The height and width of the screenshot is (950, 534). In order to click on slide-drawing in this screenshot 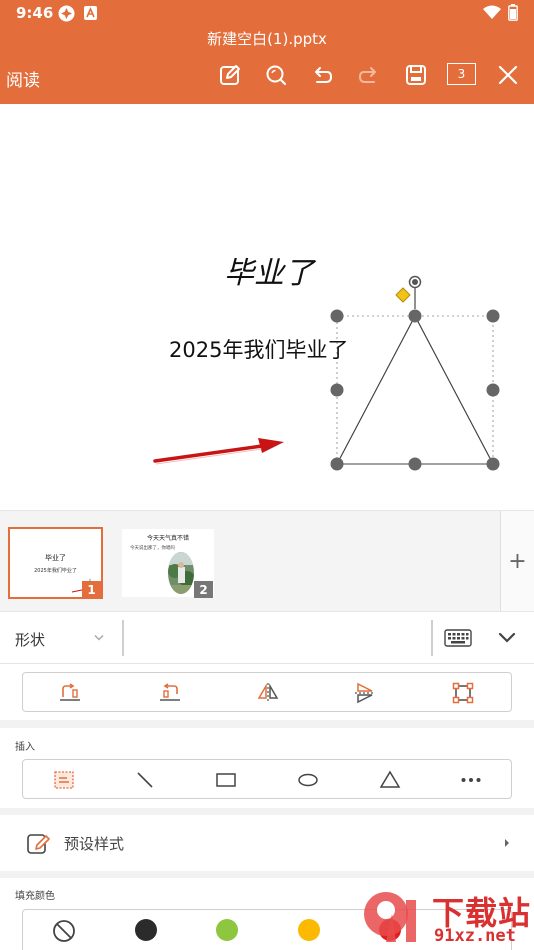, I will do `click(326, 373)`.